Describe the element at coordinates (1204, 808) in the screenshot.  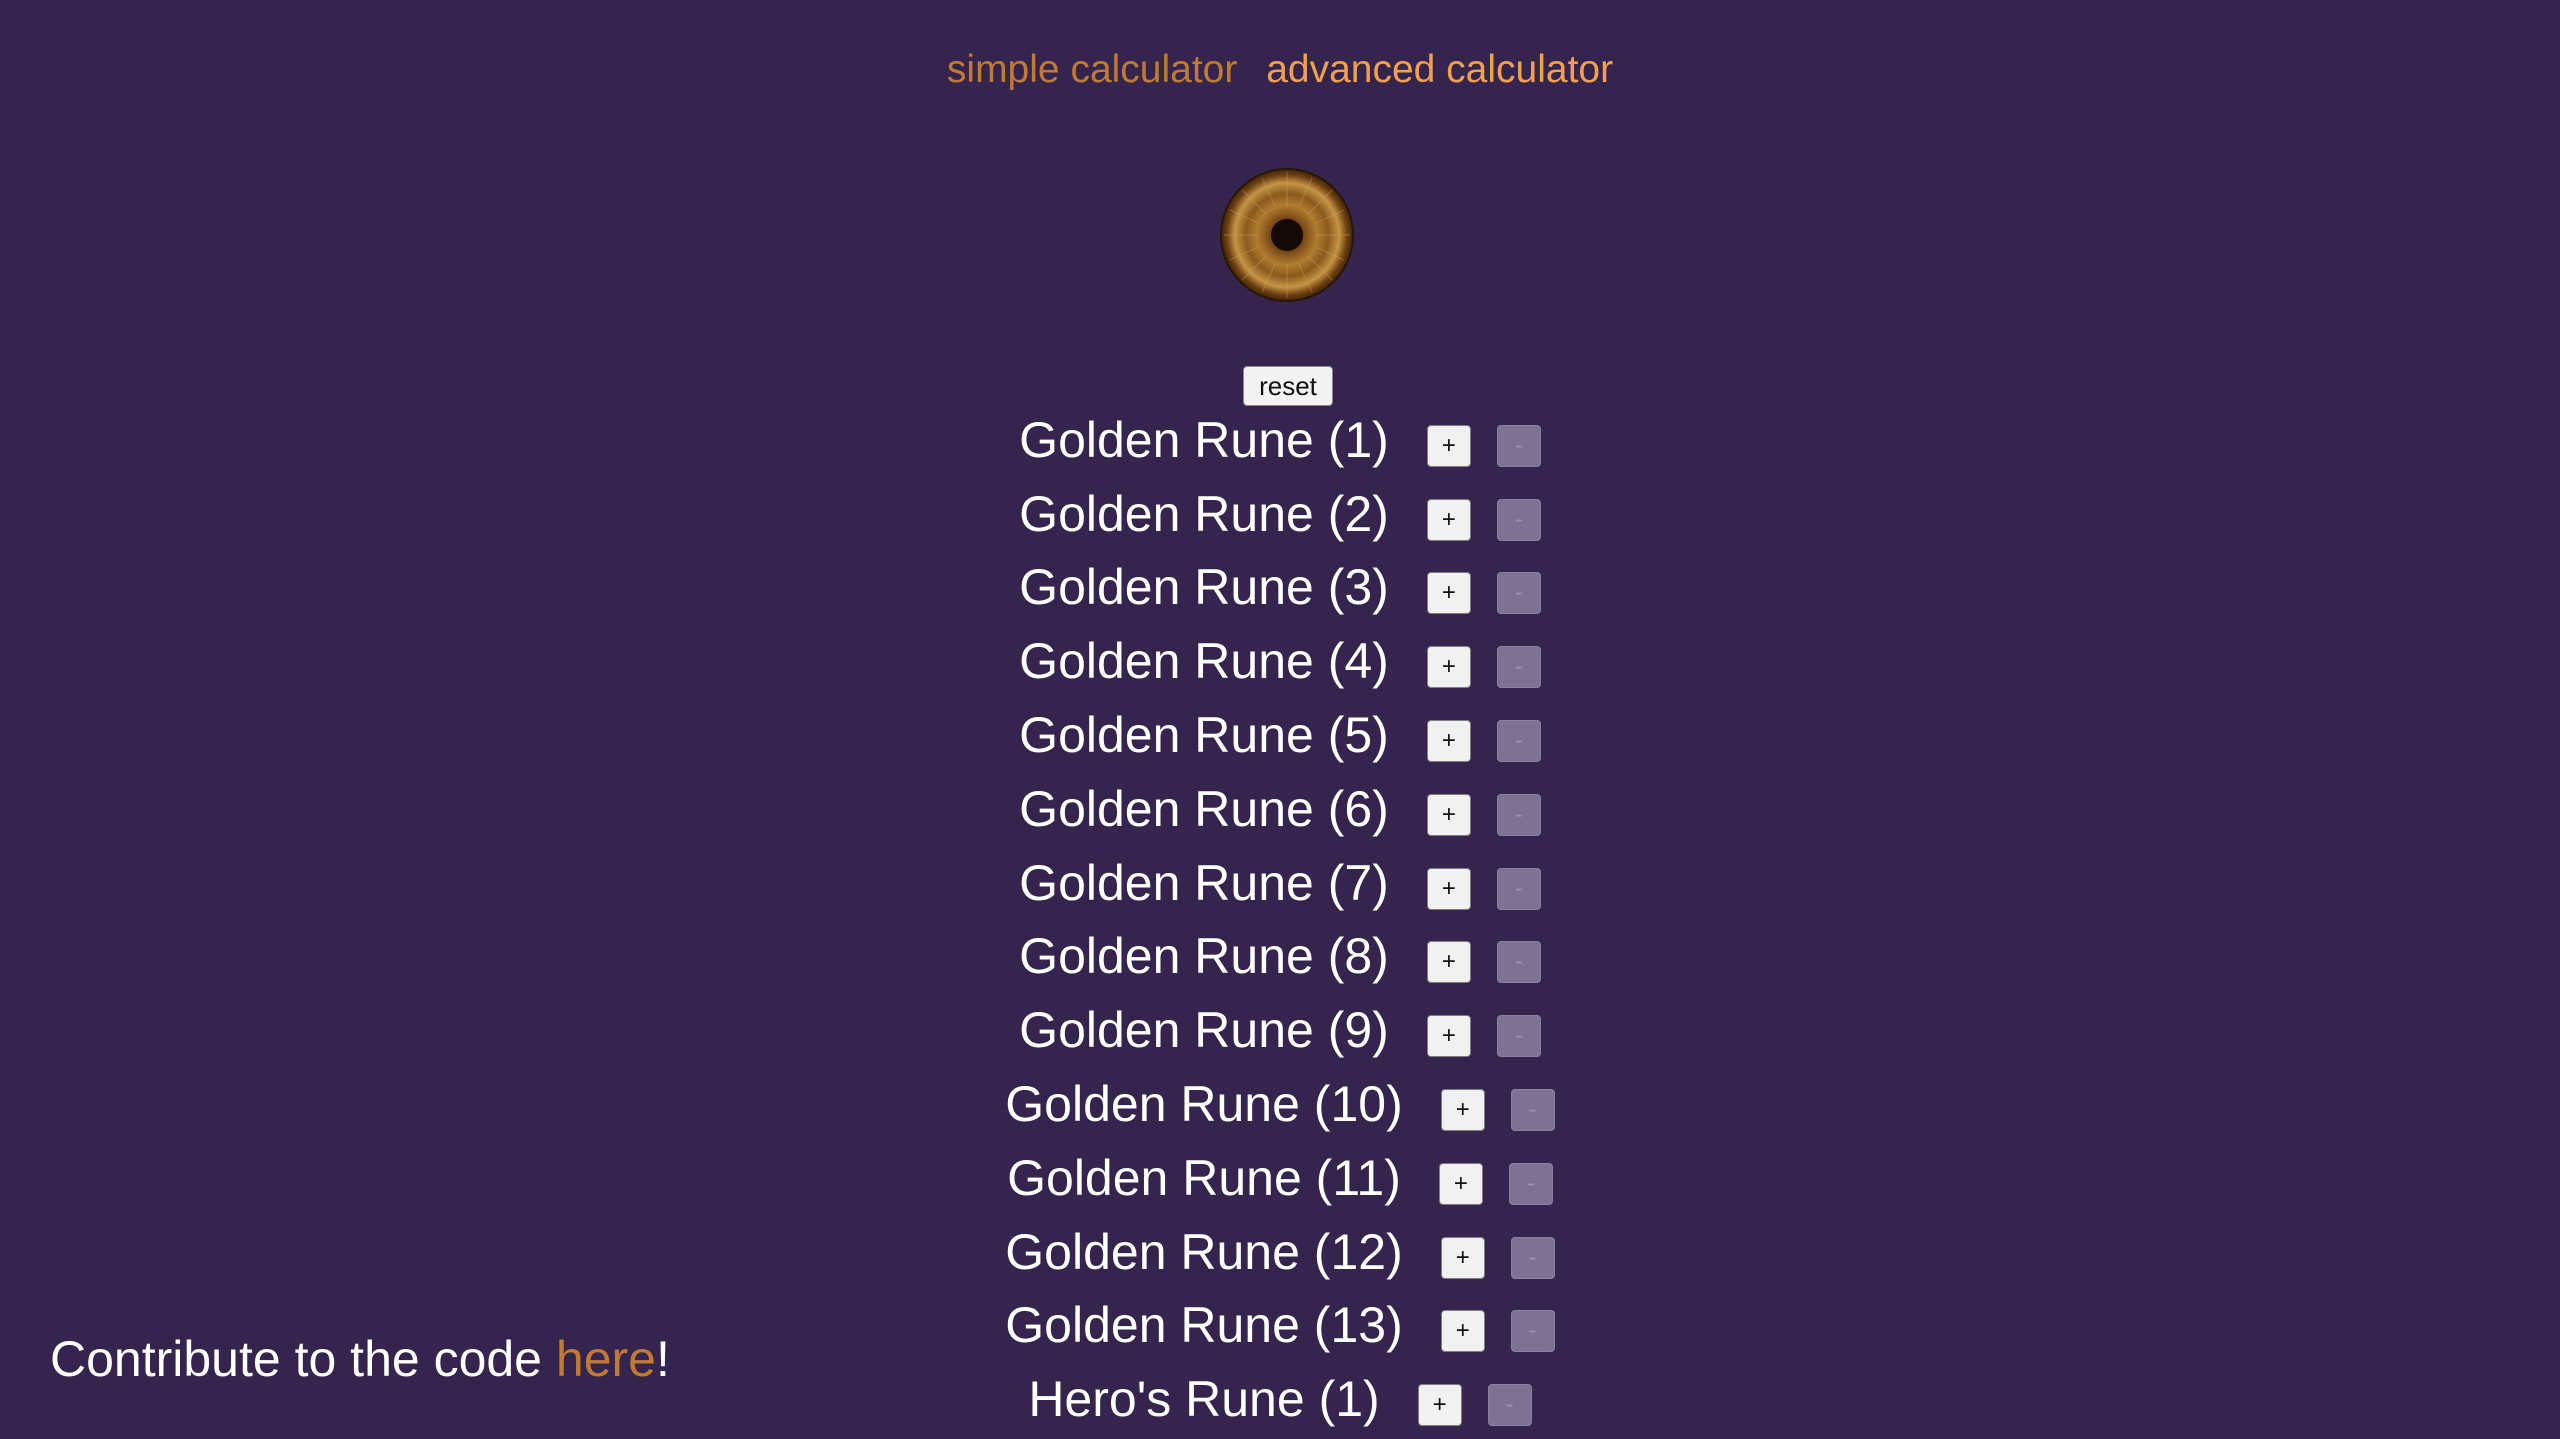
I see `rune-name: Golden Rune (6)` at that location.